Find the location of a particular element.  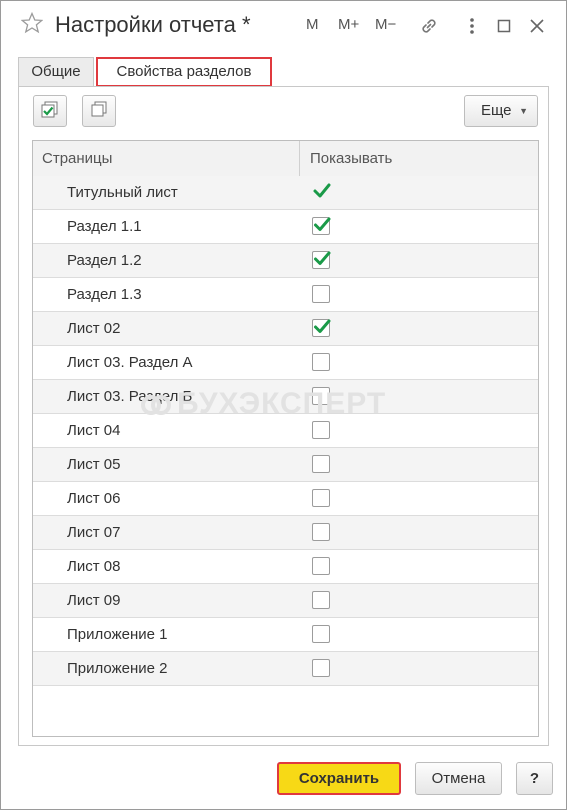

row-page-name: Лист 06 is located at coordinates (94, 498).